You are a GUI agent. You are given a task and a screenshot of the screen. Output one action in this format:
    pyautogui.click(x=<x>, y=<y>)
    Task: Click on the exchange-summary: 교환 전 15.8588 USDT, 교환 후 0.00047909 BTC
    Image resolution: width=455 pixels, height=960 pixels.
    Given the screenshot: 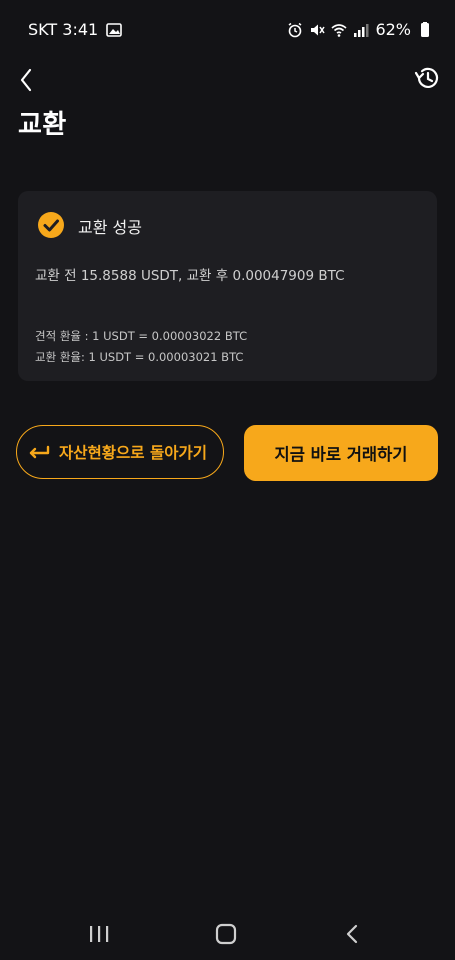 What is the action you would take?
    pyautogui.click(x=190, y=276)
    